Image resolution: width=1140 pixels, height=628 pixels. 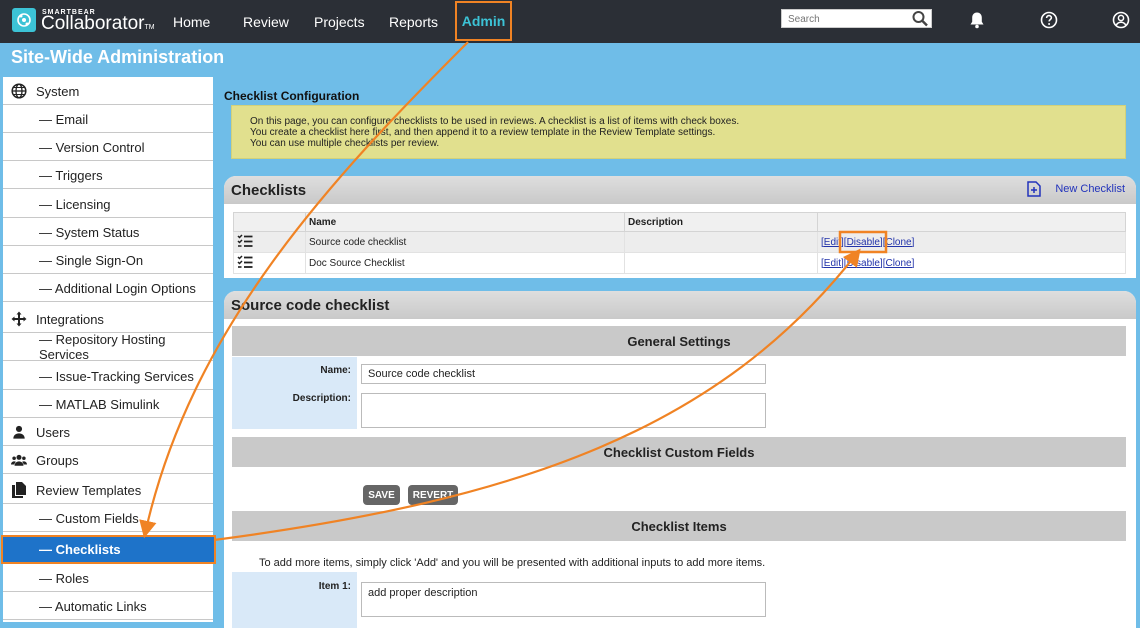 I want to click on sidebar-item-matlab-simulink: — MATLAB Simulink, so click(x=108, y=404).